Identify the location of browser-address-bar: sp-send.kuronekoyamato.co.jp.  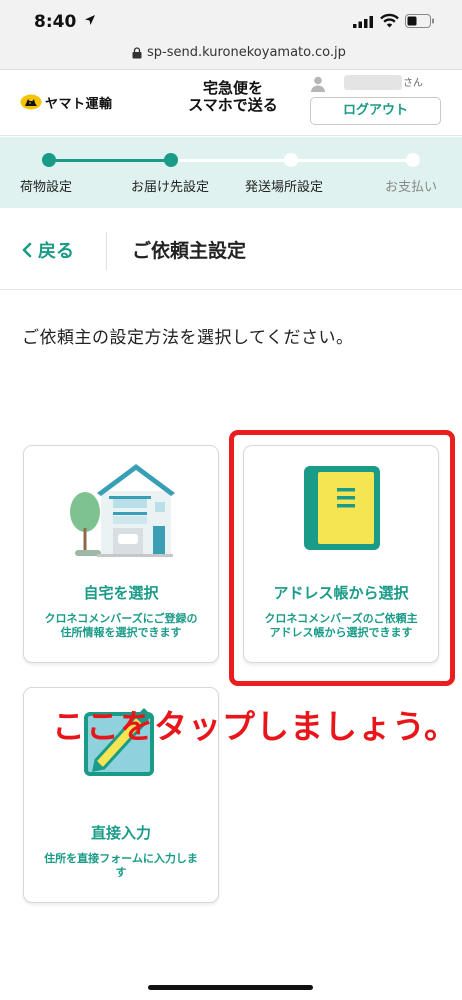
(231, 55).